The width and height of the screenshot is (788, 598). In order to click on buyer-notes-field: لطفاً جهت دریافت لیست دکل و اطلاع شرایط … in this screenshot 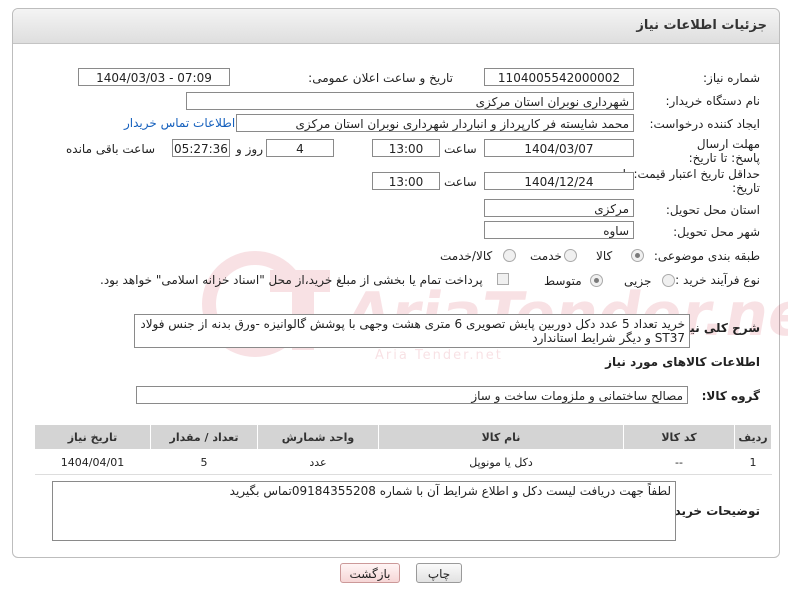, I will do `click(364, 511)`.